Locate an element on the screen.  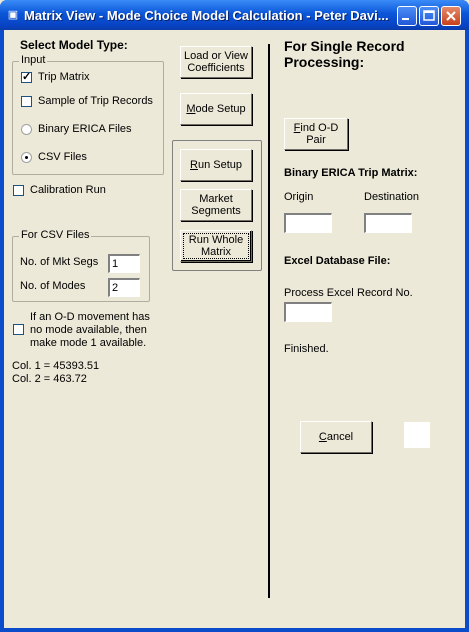
blank-indicator-box is located at coordinates (417, 435).